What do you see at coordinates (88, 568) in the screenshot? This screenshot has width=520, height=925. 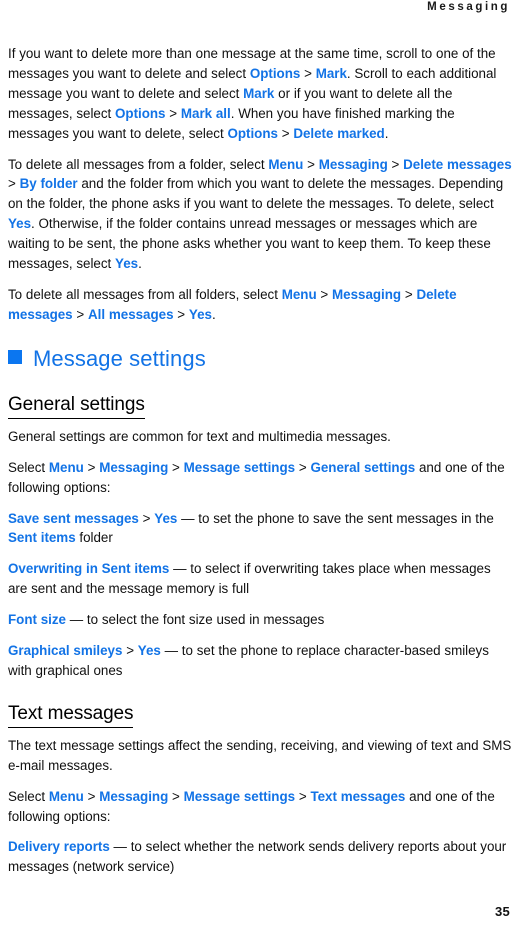 I see `ui-term: Overwriting in Sent items` at bounding box center [88, 568].